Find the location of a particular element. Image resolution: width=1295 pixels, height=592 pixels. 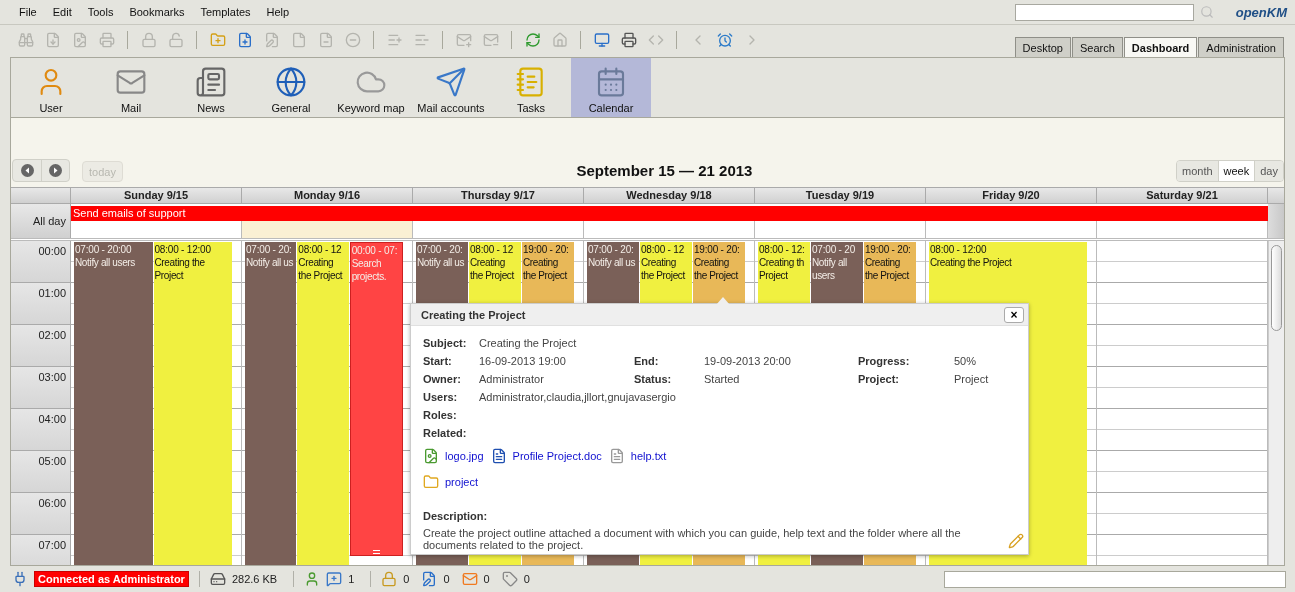

day-header: Monday 9/16 is located at coordinates (327, 195).